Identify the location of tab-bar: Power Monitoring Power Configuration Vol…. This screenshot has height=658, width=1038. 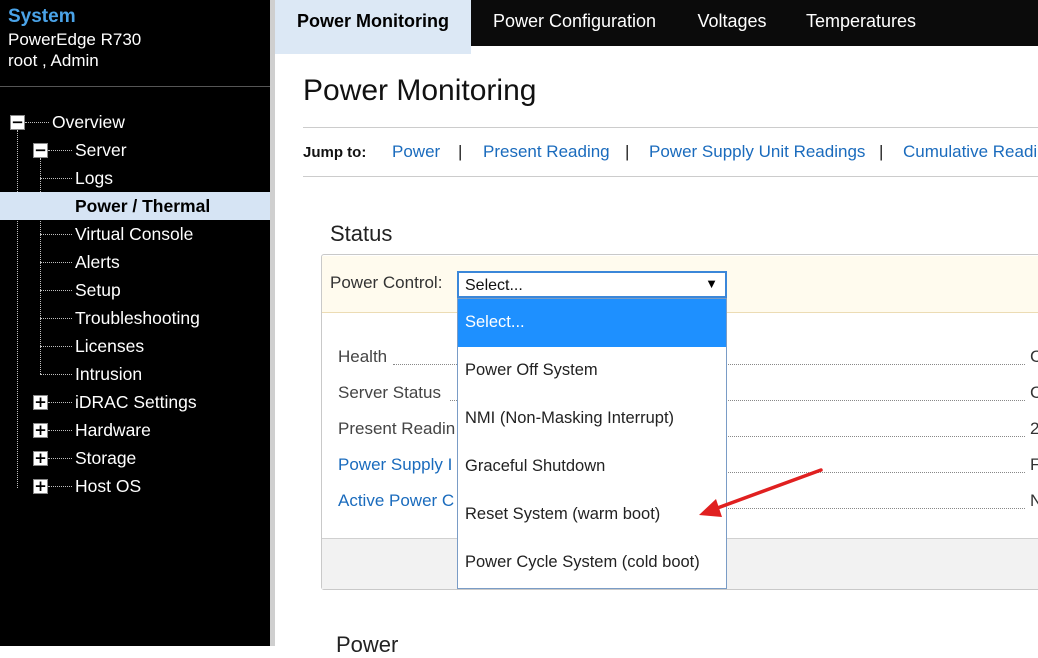
(656, 27).